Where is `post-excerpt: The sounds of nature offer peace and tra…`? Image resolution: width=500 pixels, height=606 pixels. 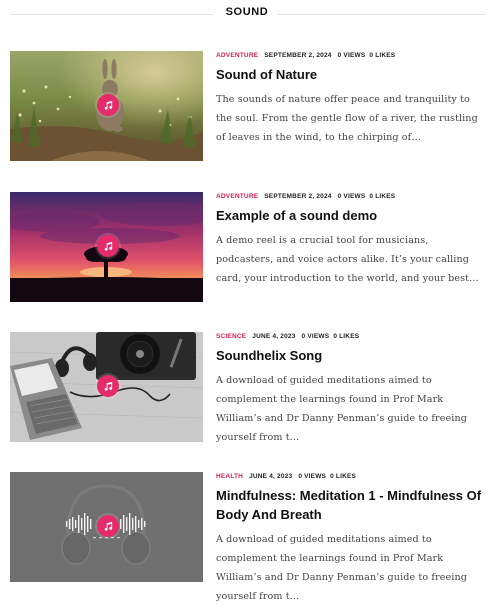 post-excerpt: The sounds of nature offer peace and tra… is located at coordinates (347, 118).